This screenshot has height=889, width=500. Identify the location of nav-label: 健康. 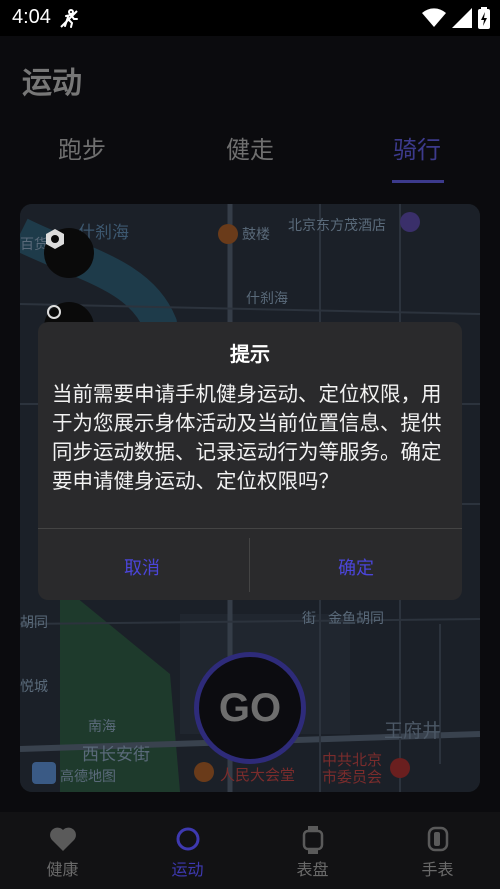
(62, 869).